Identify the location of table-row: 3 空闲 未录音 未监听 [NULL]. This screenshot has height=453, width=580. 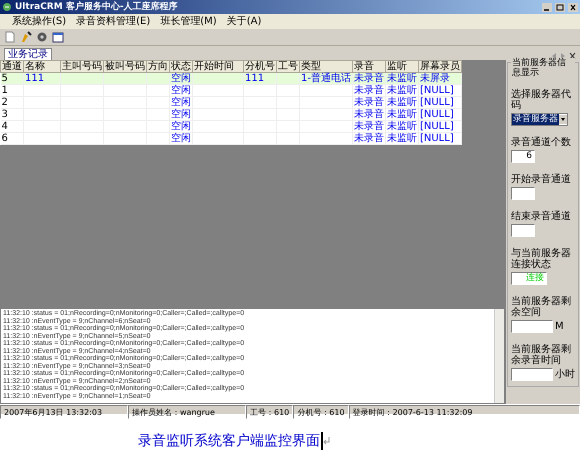
(231, 114).